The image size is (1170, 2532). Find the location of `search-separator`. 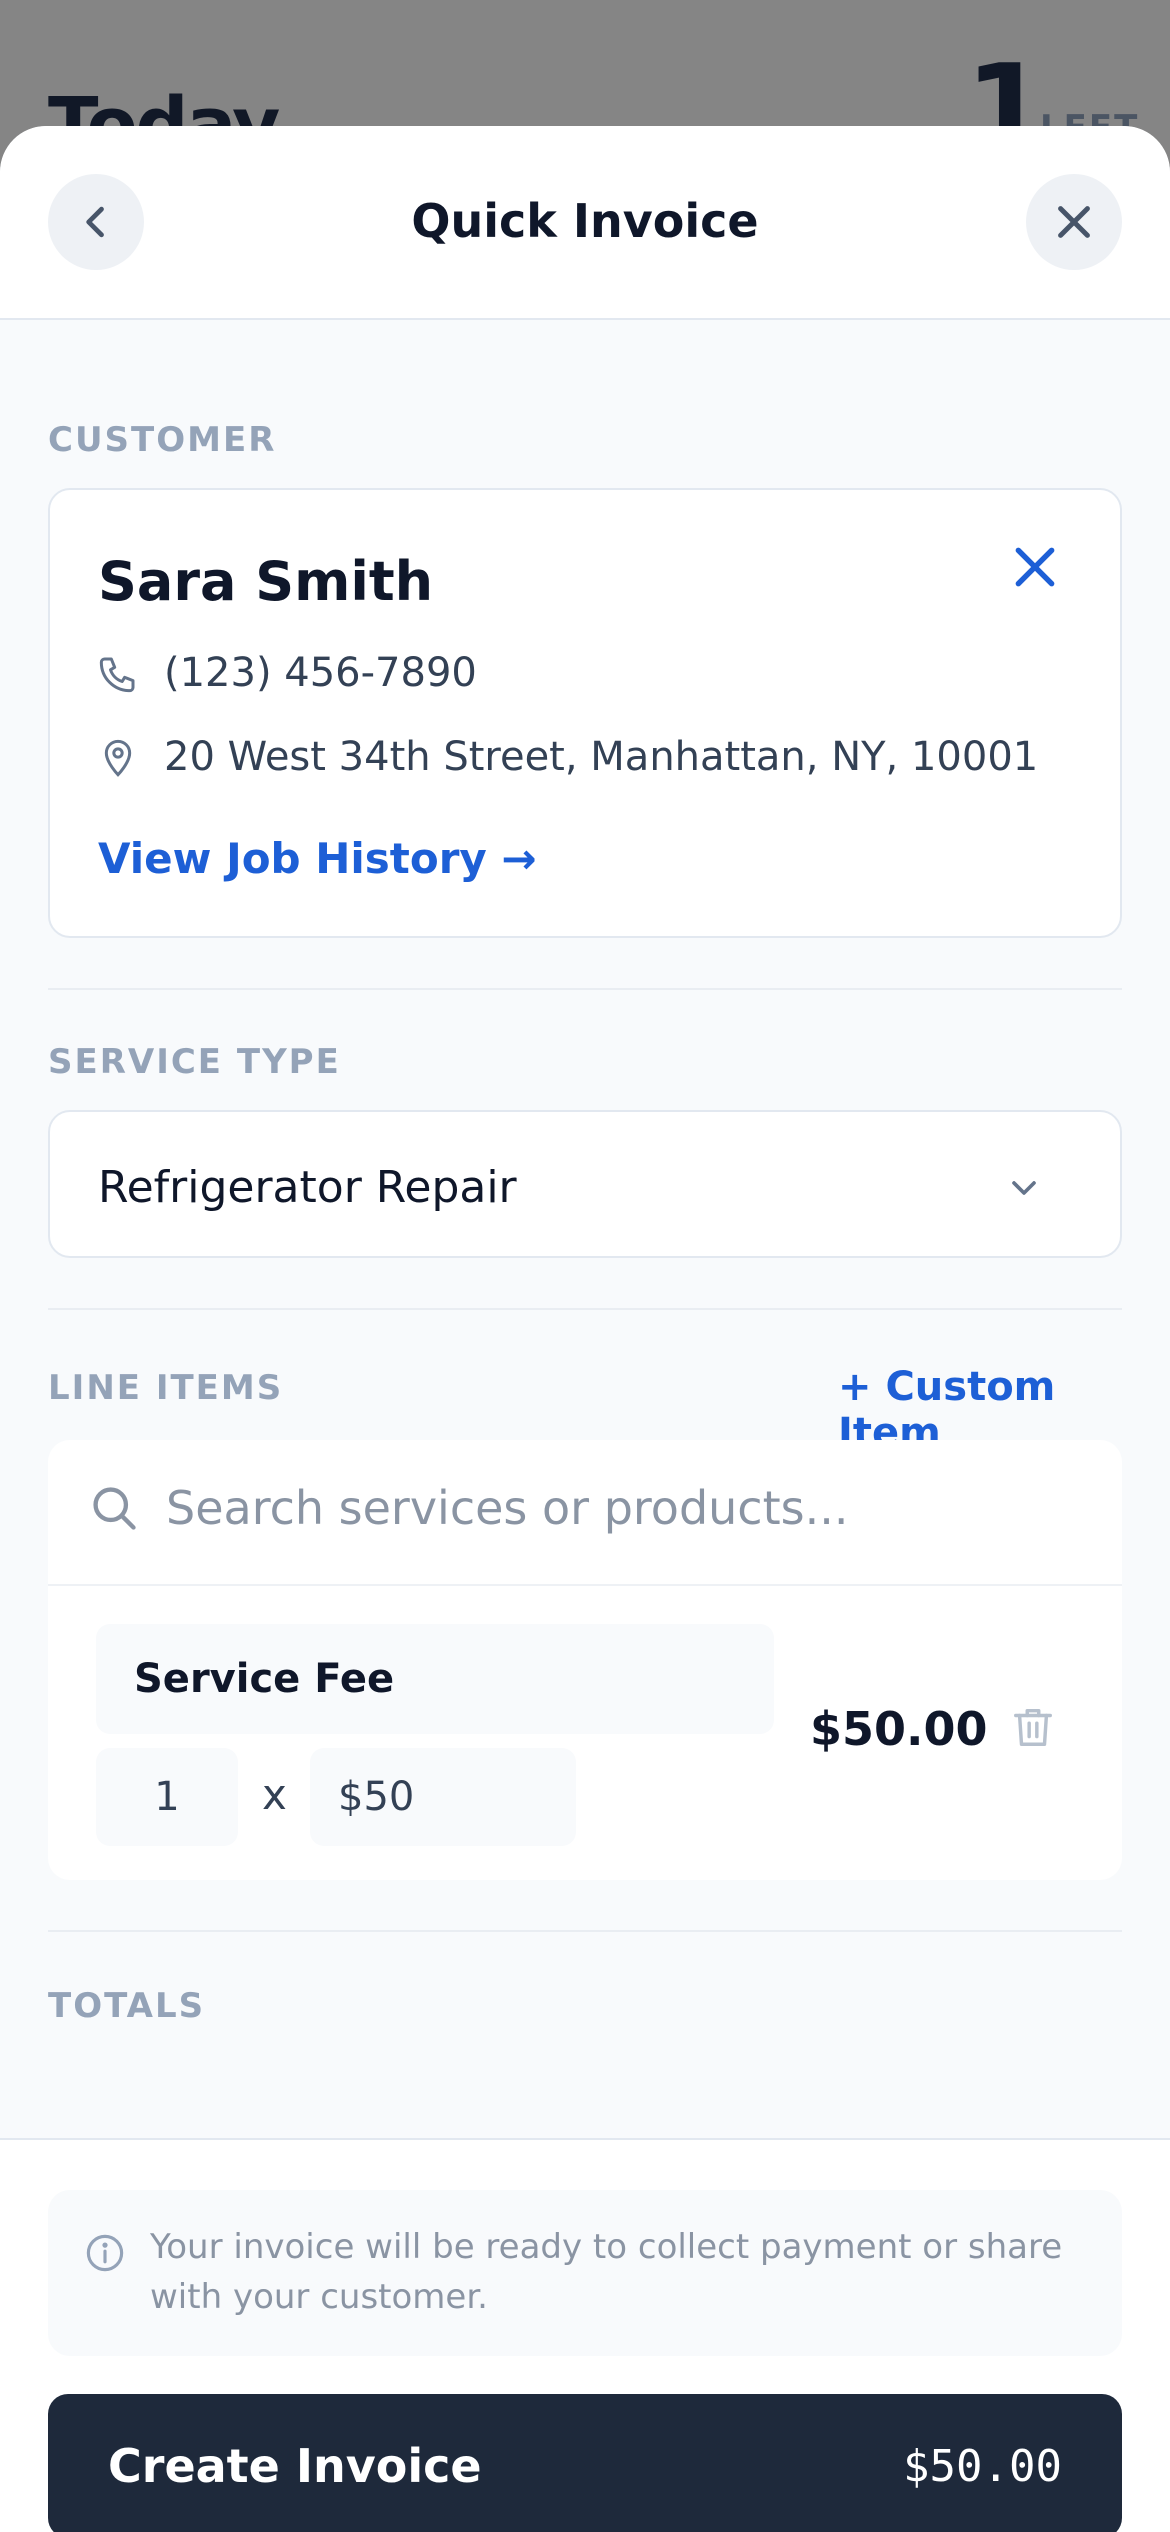

search-separator is located at coordinates (585, 1585).